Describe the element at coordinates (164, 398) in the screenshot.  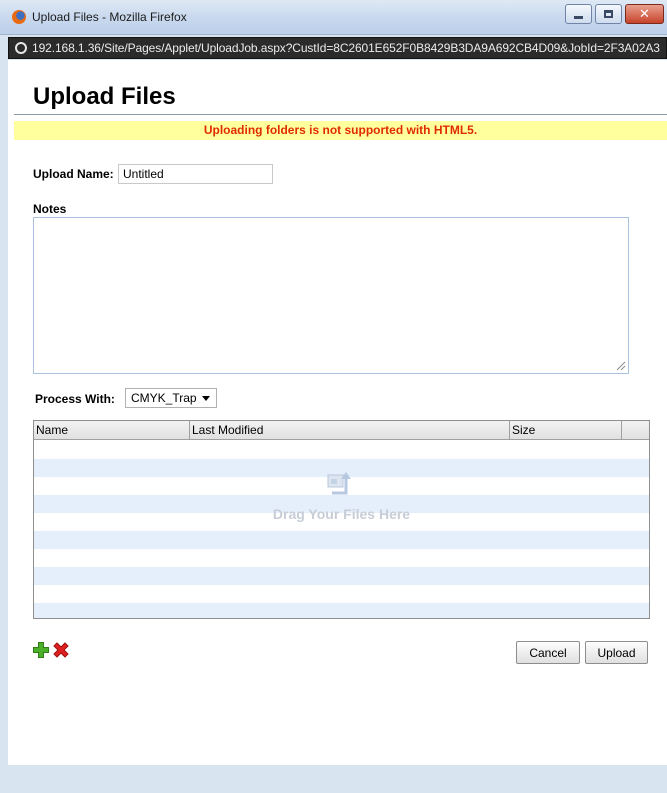
I see `process-selected-value: CMYK_Trap` at that location.